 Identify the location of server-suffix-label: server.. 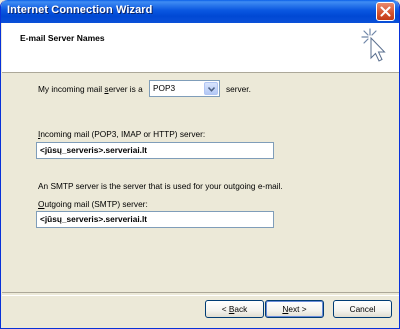
(238, 89).